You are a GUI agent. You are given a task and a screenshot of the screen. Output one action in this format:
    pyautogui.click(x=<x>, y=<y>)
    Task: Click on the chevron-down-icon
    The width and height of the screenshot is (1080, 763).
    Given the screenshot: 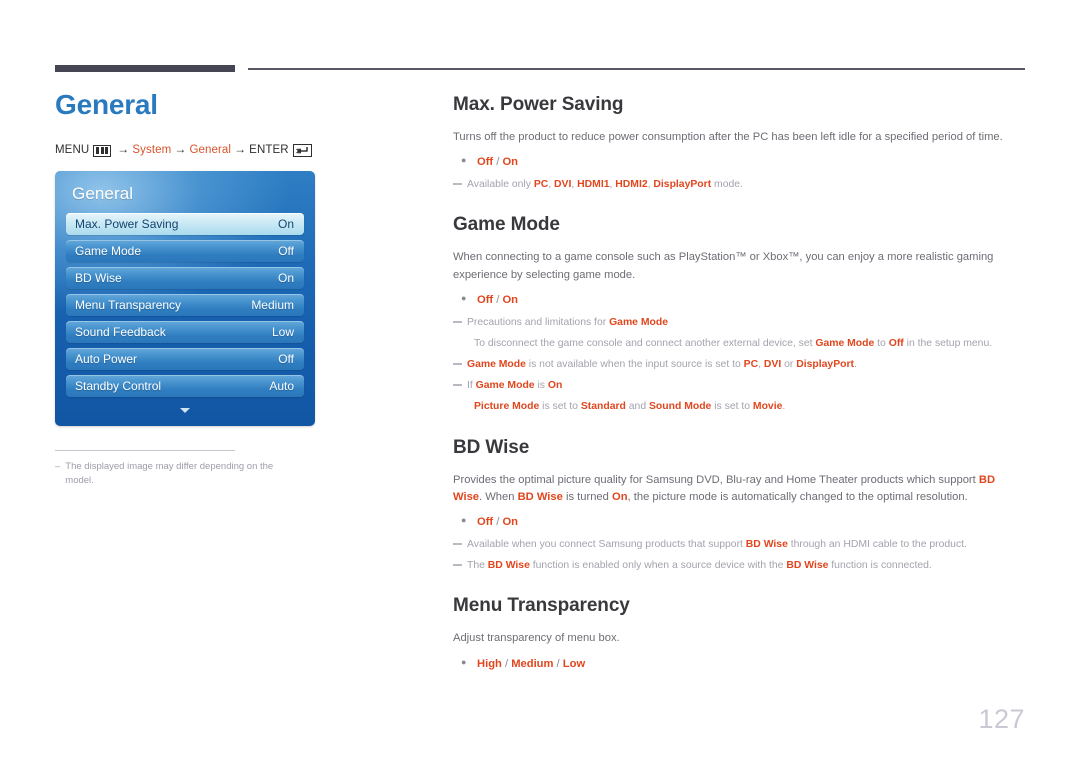 What is the action you would take?
    pyautogui.click(x=185, y=410)
    